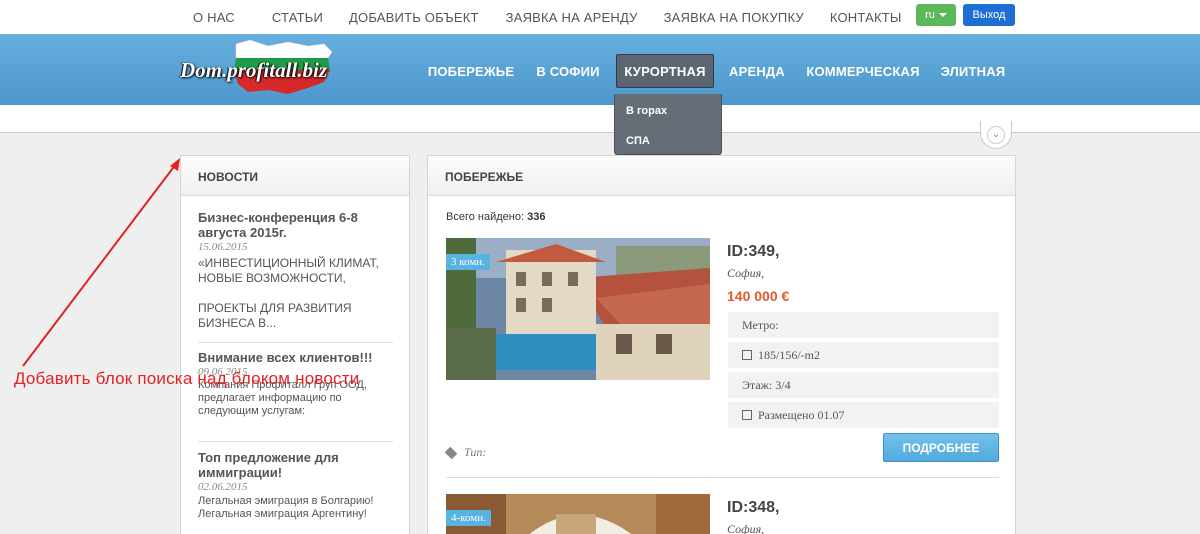 This screenshot has height=534, width=1200. Describe the element at coordinates (295, 176) in the screenshot. I see `news-panel-header: НОВОСТИ` at that location.